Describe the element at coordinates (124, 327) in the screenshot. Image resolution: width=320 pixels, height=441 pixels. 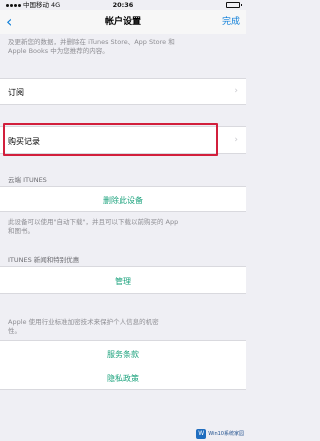
I see `itunes-news-footer: Apple 使用行业标准加密技术来保护个人信息的机密 性。` at that location.